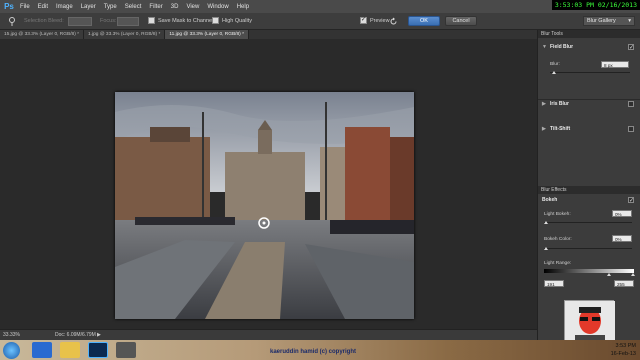 The height and width of the screenshot is (360, 640). I want to click on menu-view: View, so click(192, 7).